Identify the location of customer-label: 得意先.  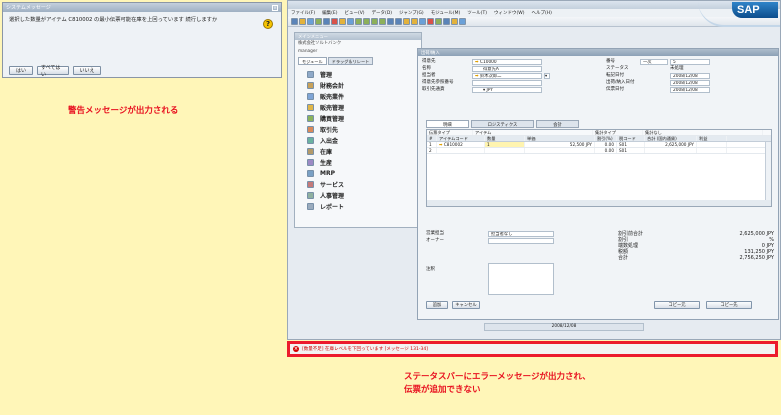
(429, 61).